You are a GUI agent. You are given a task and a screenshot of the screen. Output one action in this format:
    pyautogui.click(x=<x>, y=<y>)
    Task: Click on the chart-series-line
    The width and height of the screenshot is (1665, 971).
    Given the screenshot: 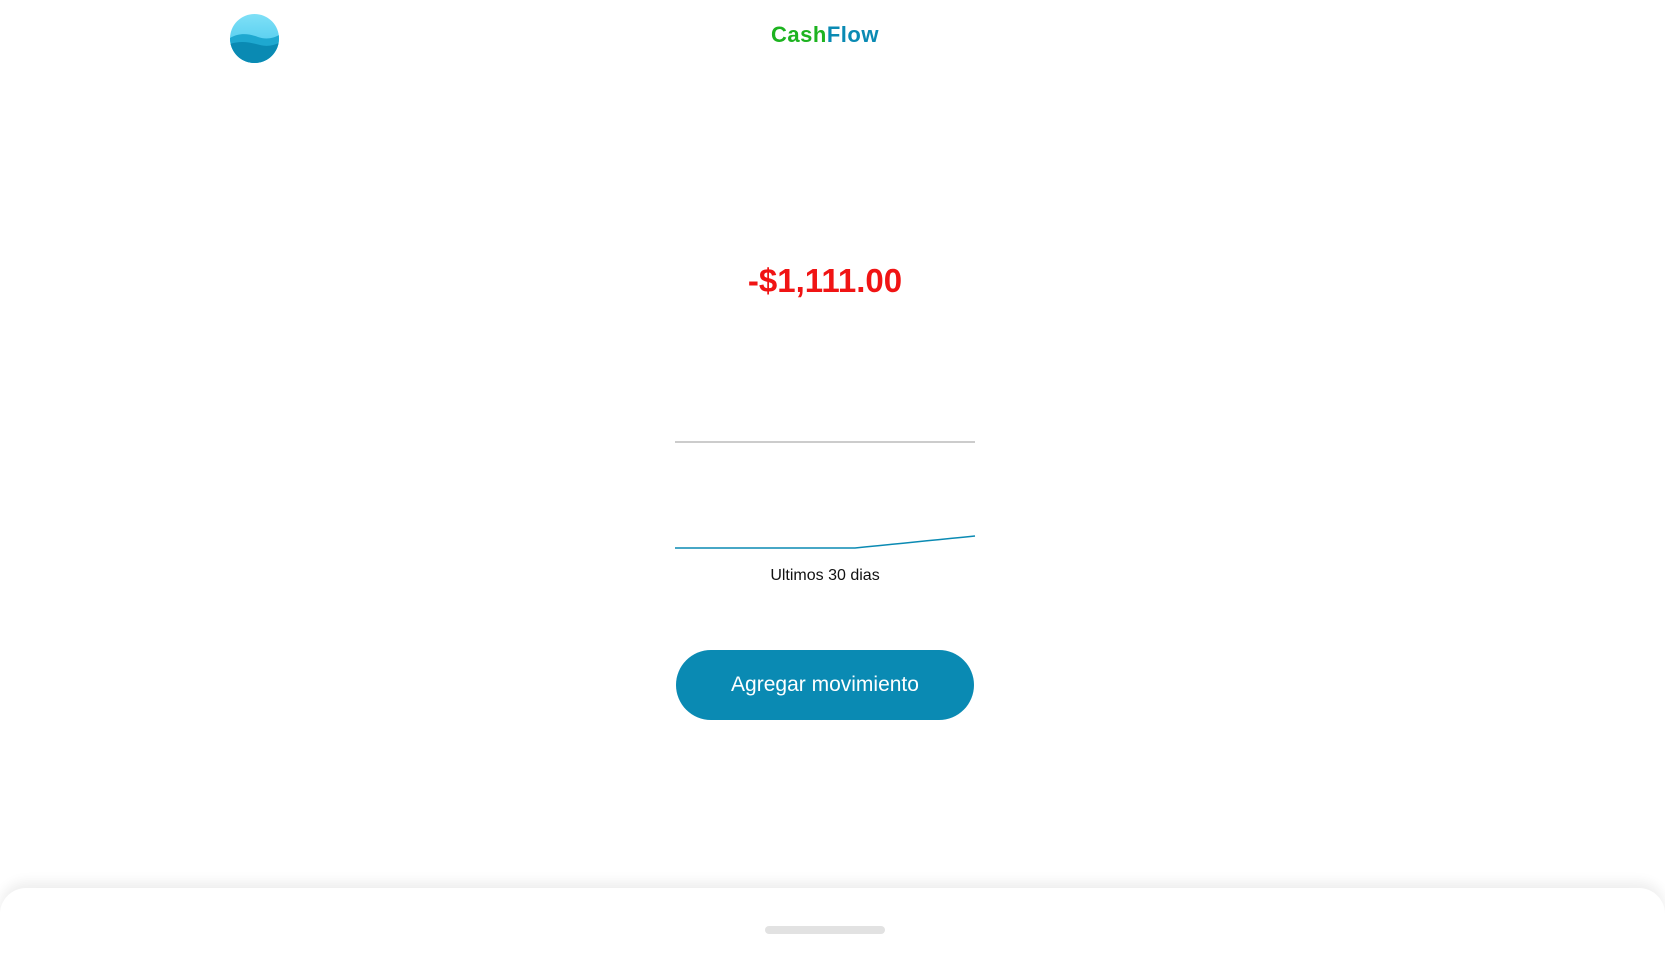 What is the action you would take?
    pyautogui.click(x=825, y=542)
    